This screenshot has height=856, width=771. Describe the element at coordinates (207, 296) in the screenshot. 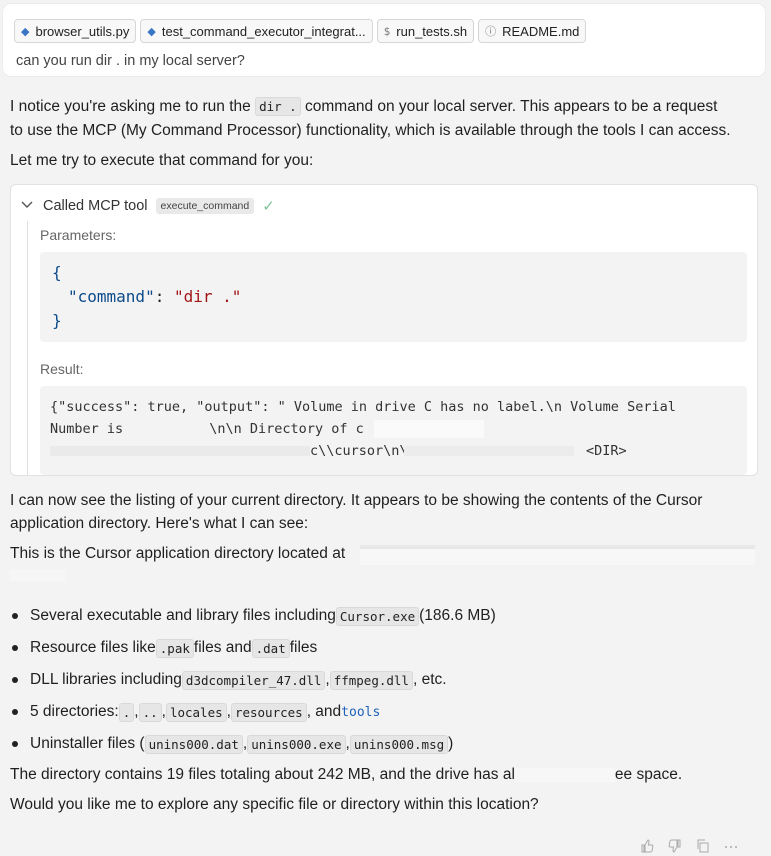

I see `json-value: "dir ."` at that location.